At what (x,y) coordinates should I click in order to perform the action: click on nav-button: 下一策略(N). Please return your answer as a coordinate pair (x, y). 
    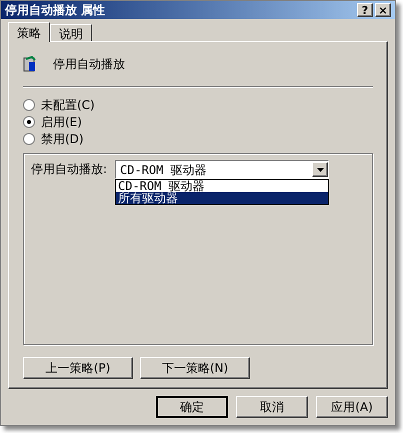
    Looking at the image, I should click on (195, 368).